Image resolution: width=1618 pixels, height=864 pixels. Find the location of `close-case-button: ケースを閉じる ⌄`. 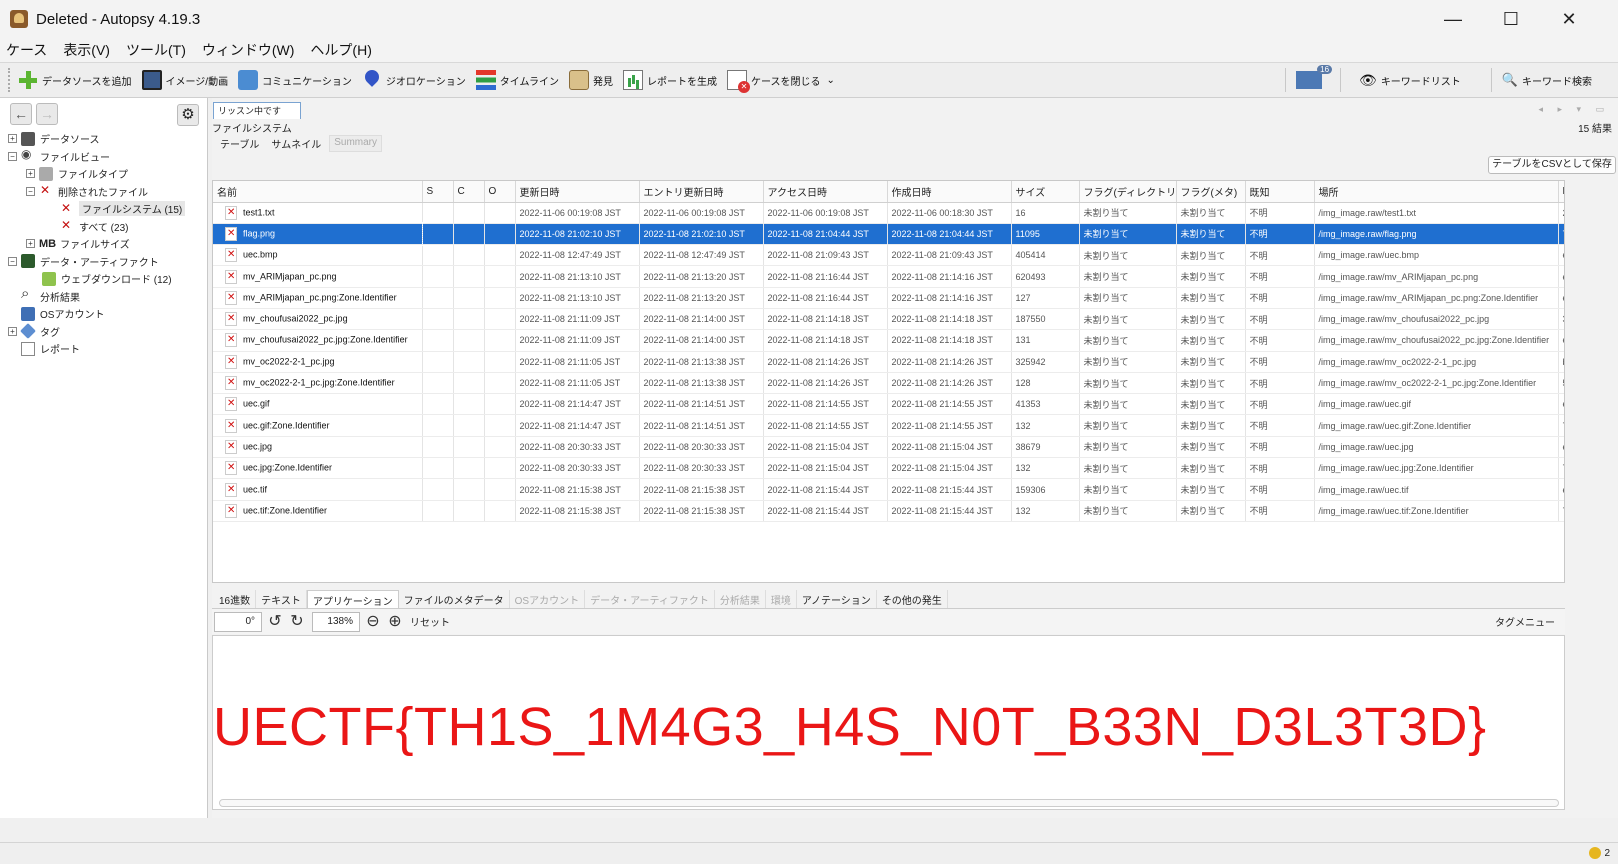

close-case-button: ケースを閉じる ⌄ is located at coordinates (781, 81).